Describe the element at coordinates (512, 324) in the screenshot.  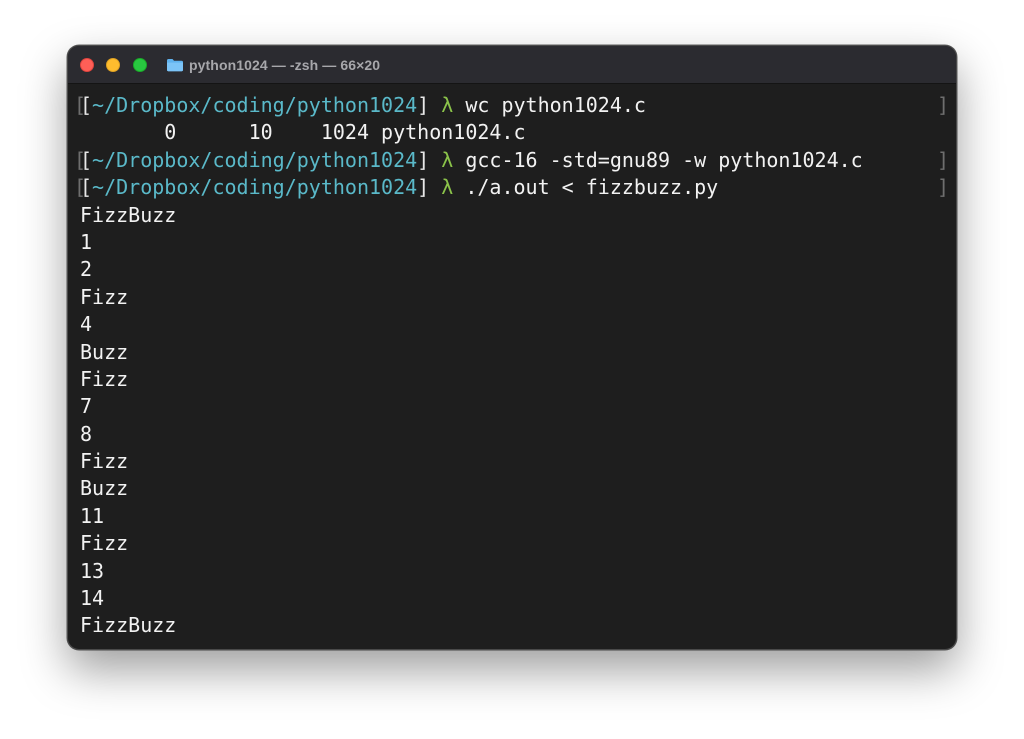
I see `output-line: 4` at that location.